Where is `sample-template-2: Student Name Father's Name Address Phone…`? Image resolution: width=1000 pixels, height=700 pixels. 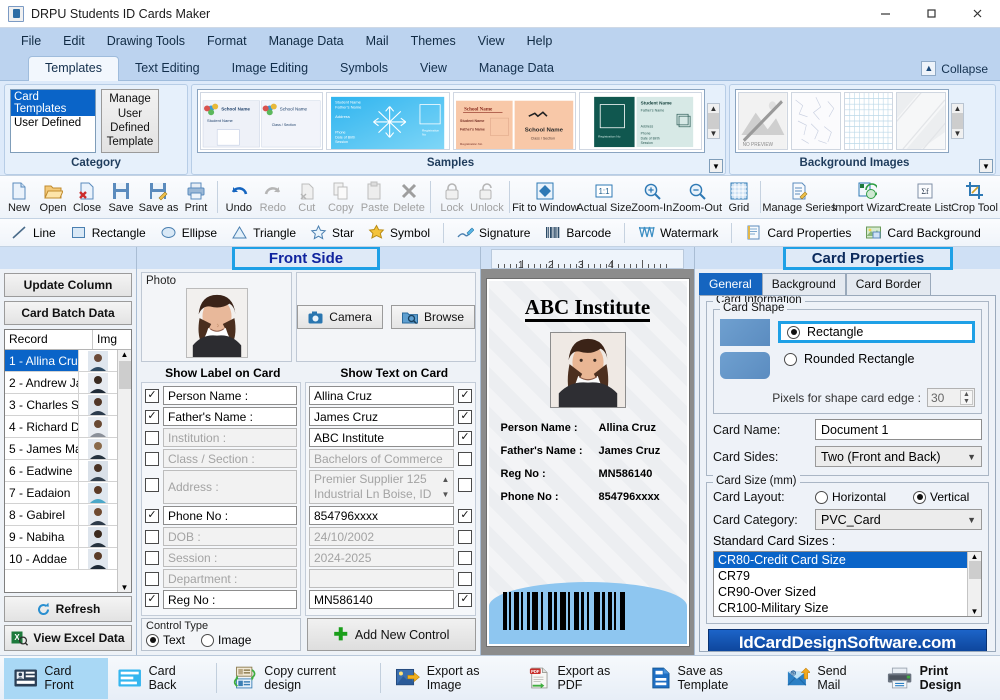
sample-template-2: Student Name Father's Name Address Phone… is located at coordinates (388, 121).